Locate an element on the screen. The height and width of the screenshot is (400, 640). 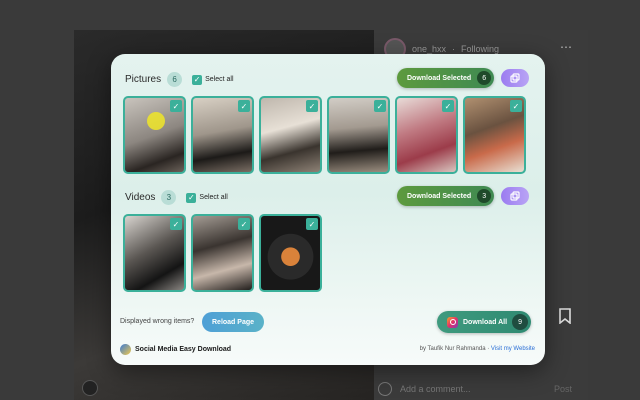
video-thumb-3: ✓ is located at coordinates (290, 253).